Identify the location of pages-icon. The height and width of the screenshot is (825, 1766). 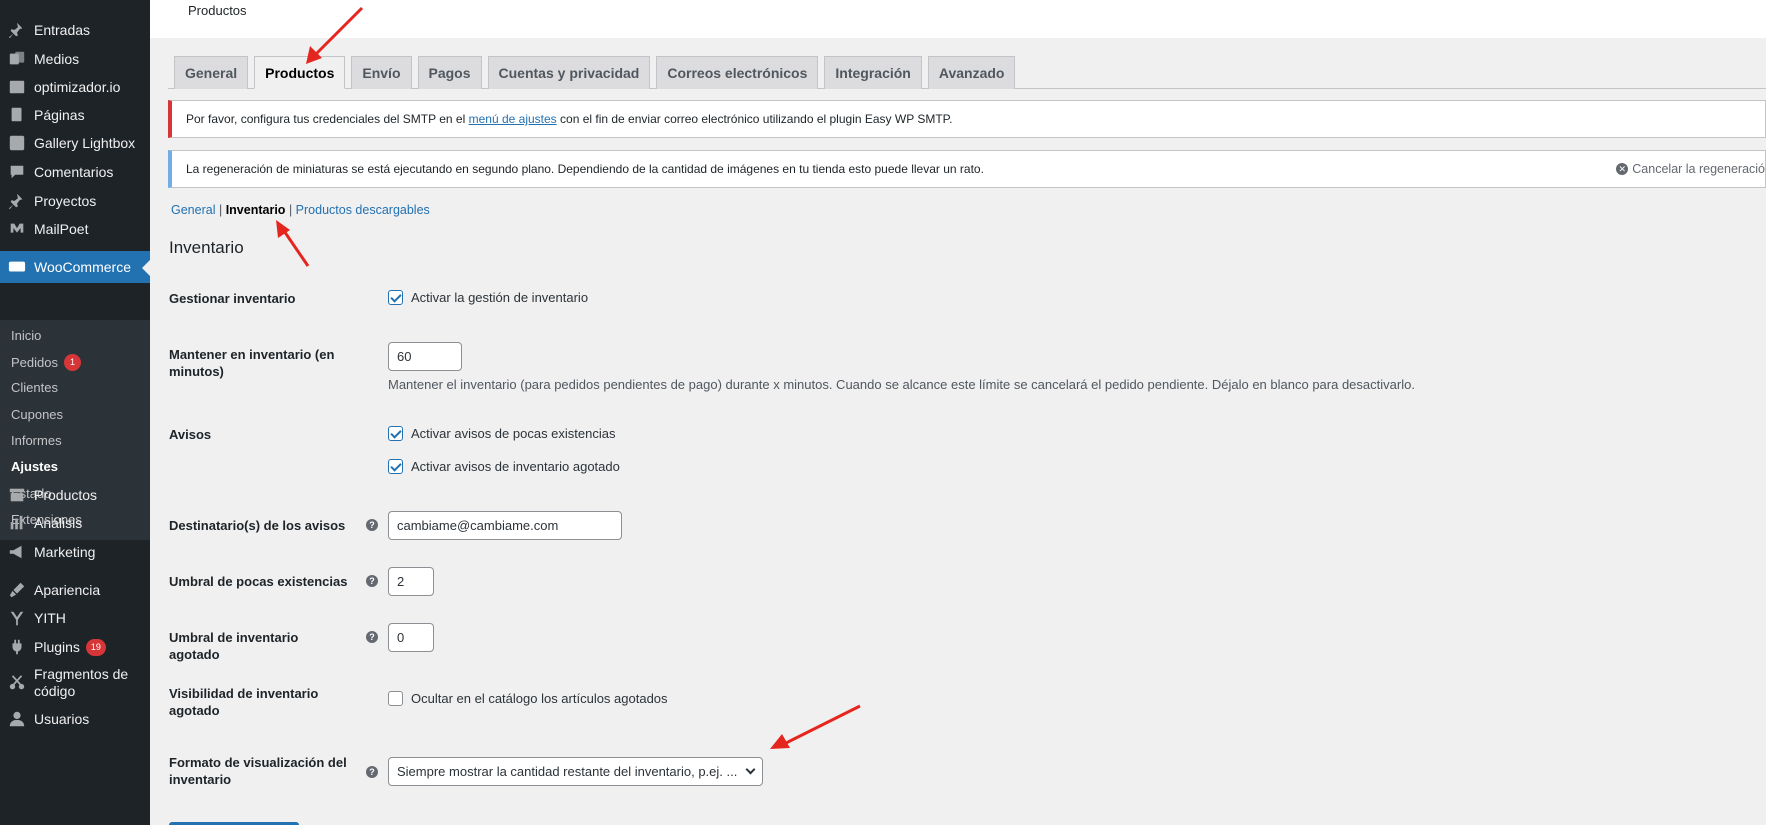
(17, 115).